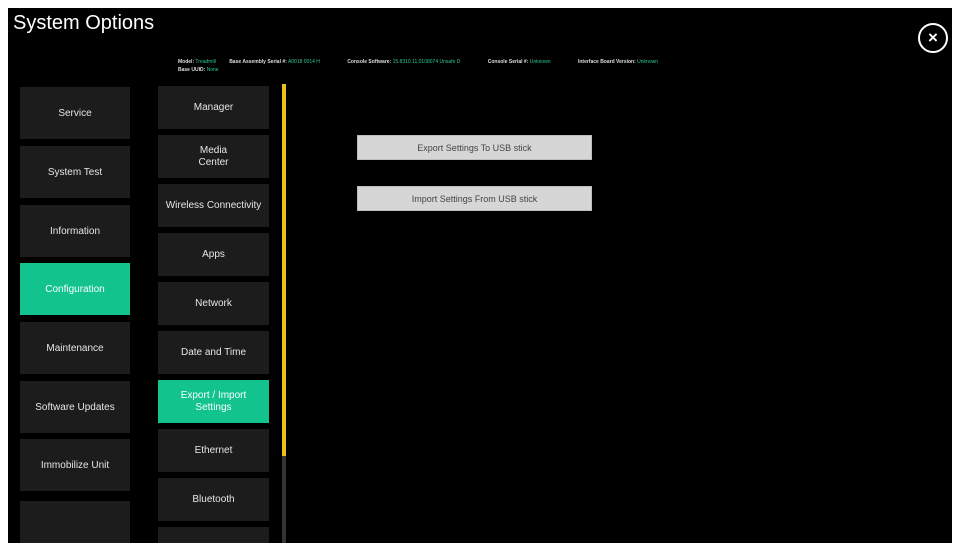  Describe the element at coordinates (205, 62) in the screenshot. I see `model-value: Treadmill` at that location.